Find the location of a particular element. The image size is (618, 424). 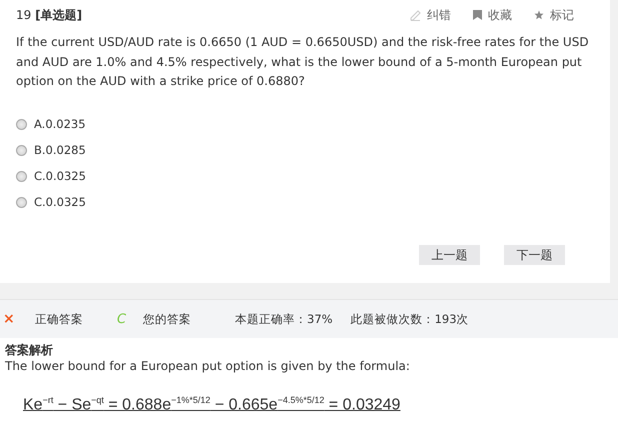

your-answer-mark: C is located at coordinates (122, 319).